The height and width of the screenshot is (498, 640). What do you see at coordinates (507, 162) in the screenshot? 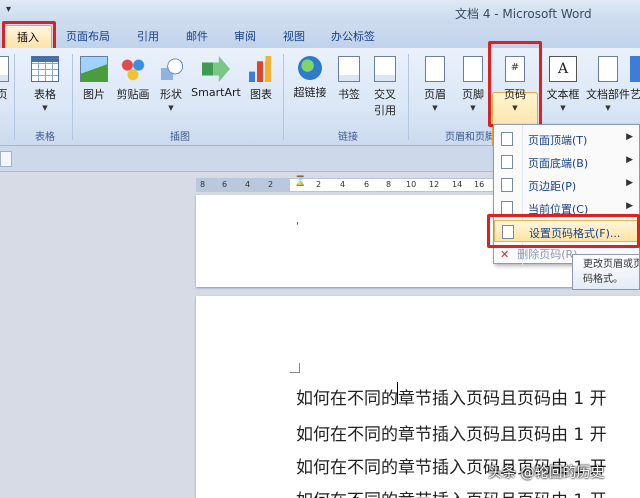
I see `page-bottom-icon` at bounding box center [507, 162].